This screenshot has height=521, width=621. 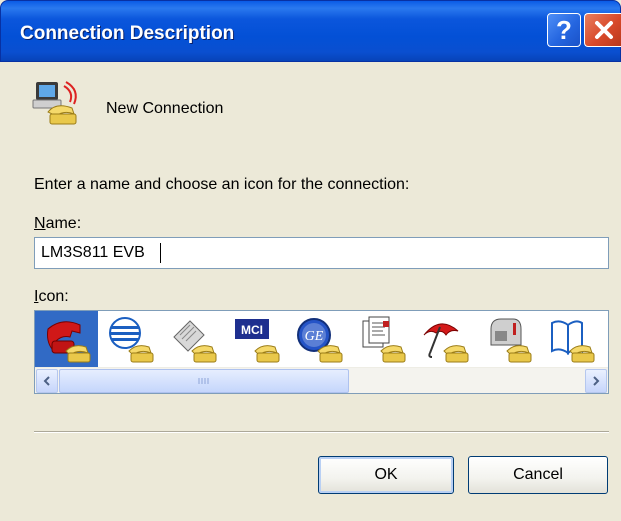 I want to click on icon-list: MCI GE, so click(x=321, y=352).